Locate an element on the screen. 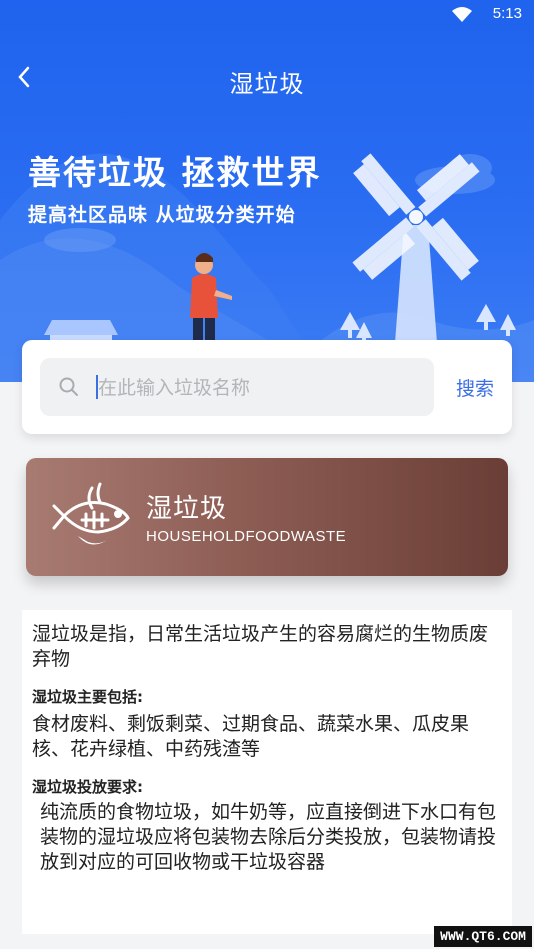  search-button: 搜索 is located at coordinates (475, 387).